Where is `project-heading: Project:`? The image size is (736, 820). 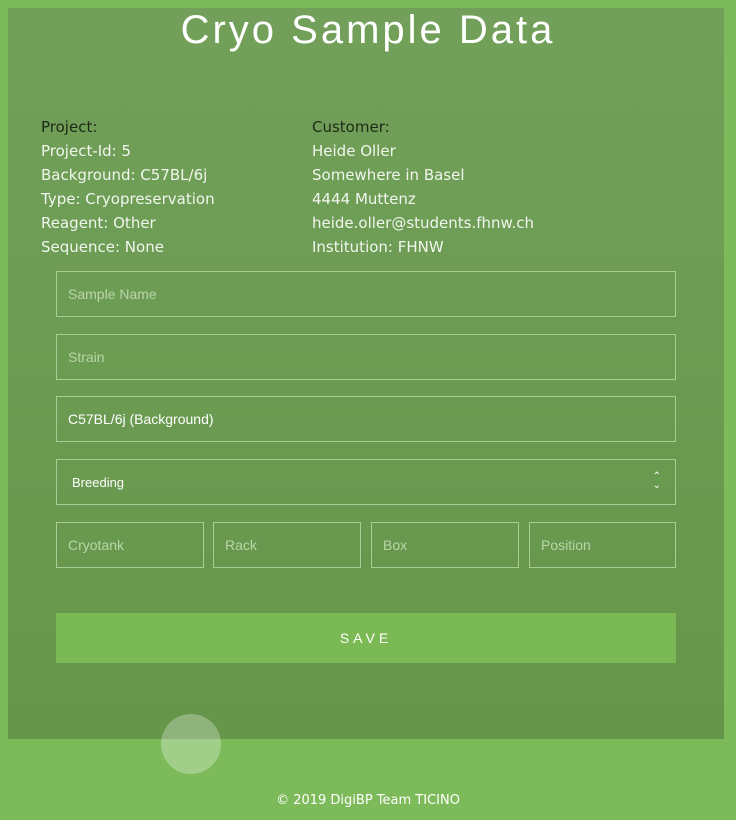
project-heading: Project: is located at coordinates (69, 127).